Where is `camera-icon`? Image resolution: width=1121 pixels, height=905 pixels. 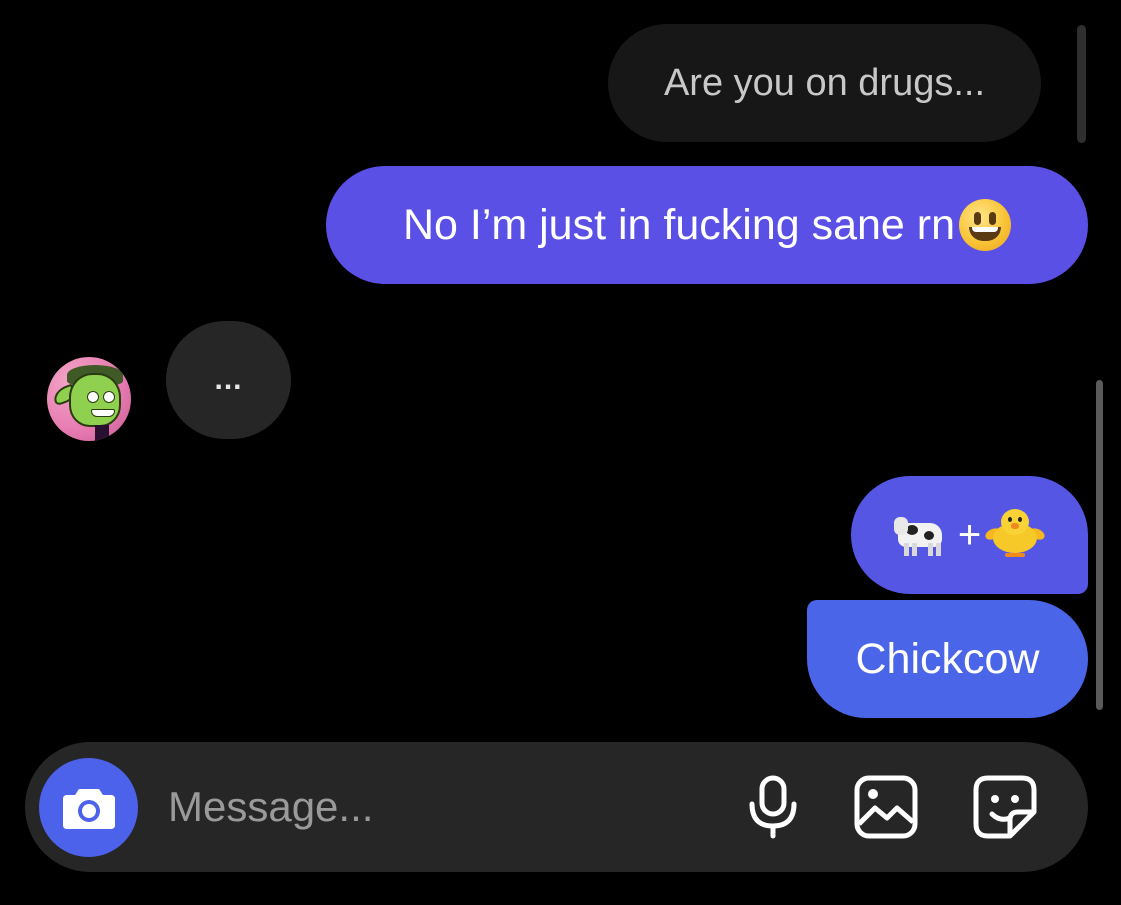 camera-icon is located at coordinates (88, 808).